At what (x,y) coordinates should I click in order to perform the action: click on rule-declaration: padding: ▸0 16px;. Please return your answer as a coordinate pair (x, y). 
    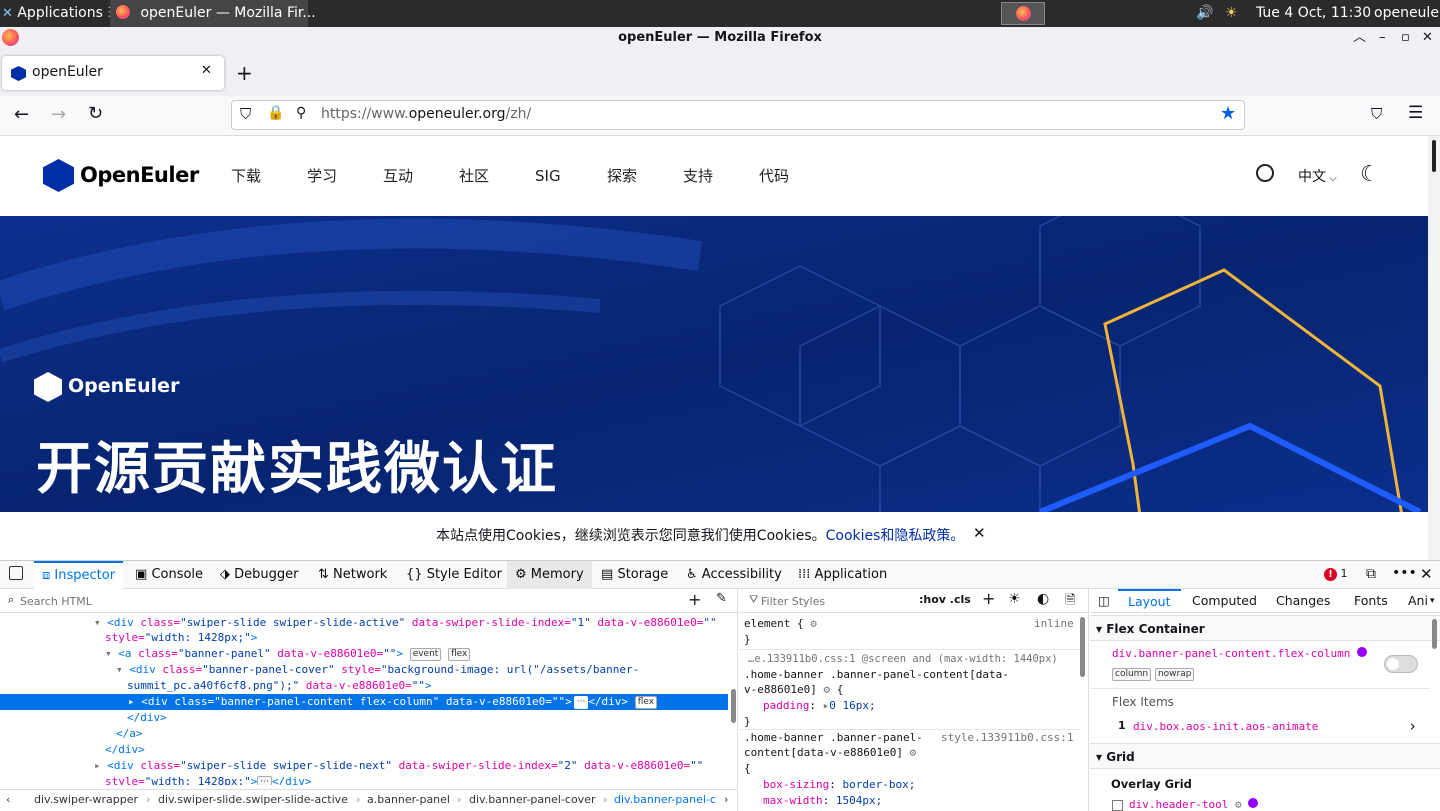
    Looking at the image, I should click on (819, 706).